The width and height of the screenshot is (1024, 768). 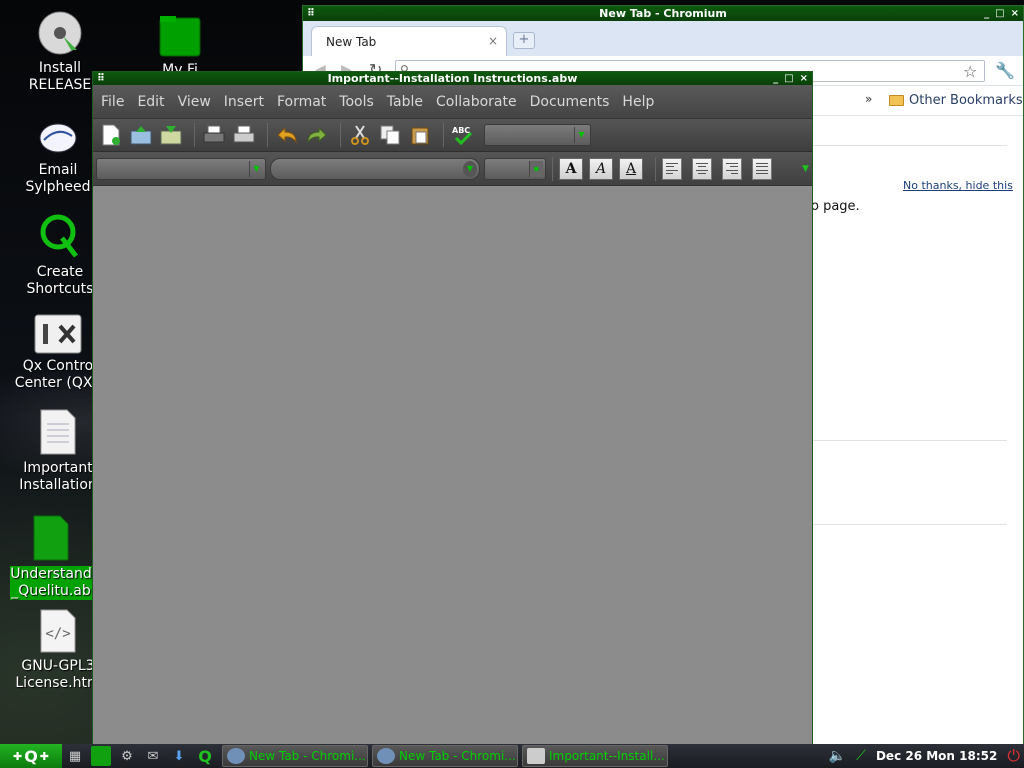 What do you see at coordinates (571, 168) in the screenshot?
I see `bold-button: A` at bounding box center [571, 168].